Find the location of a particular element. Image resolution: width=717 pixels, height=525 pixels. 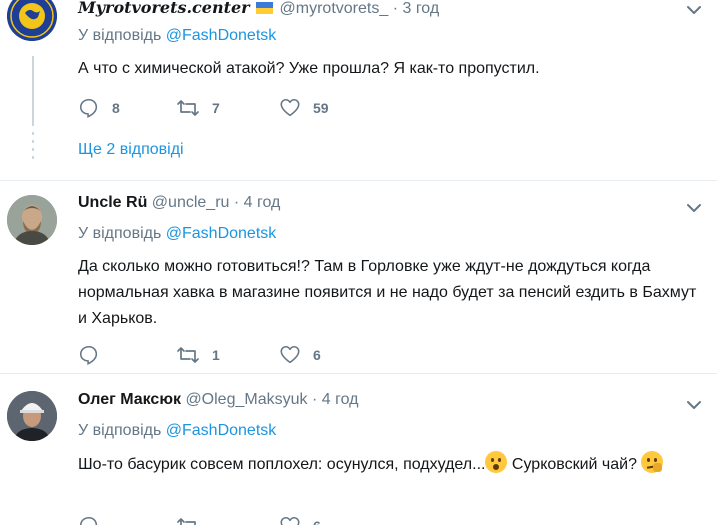

author-handle: @Oleg_Maksyuk is located at coordinates (246, 399).